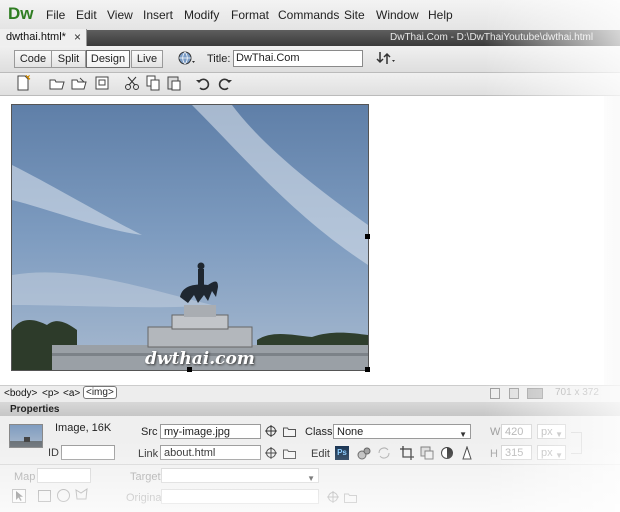 The width and height of the screenshot is (620, 512). Describe the element at coordinates (516, 431) in the screenshot. I see `width-input: 420` at that location.